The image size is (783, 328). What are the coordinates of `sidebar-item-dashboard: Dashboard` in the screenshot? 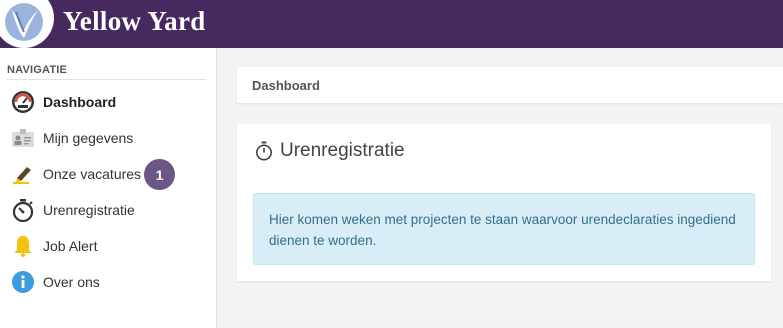 It's located at (108, 102).